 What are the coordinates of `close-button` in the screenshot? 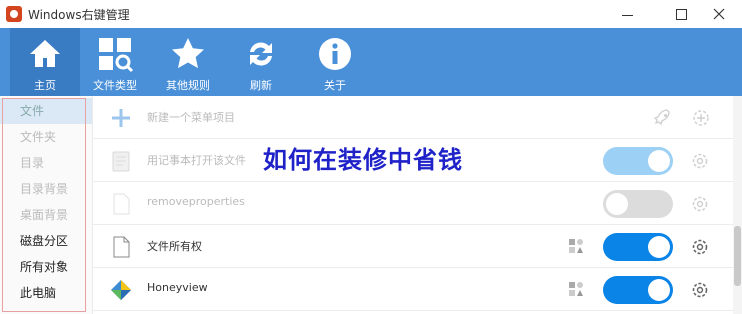 It's located at (719, 14).